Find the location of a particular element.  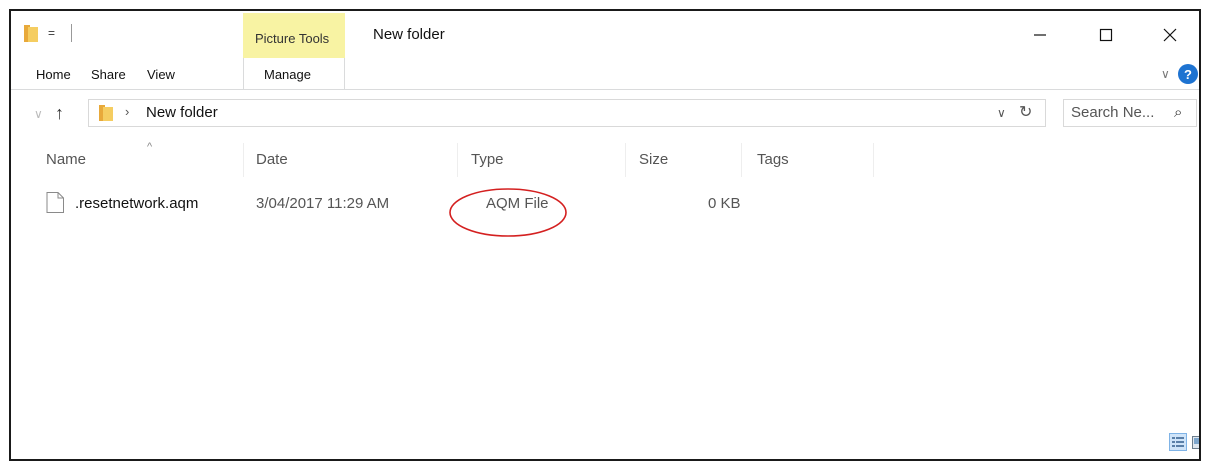

tab-view: View is located at coordinates (161, 74).